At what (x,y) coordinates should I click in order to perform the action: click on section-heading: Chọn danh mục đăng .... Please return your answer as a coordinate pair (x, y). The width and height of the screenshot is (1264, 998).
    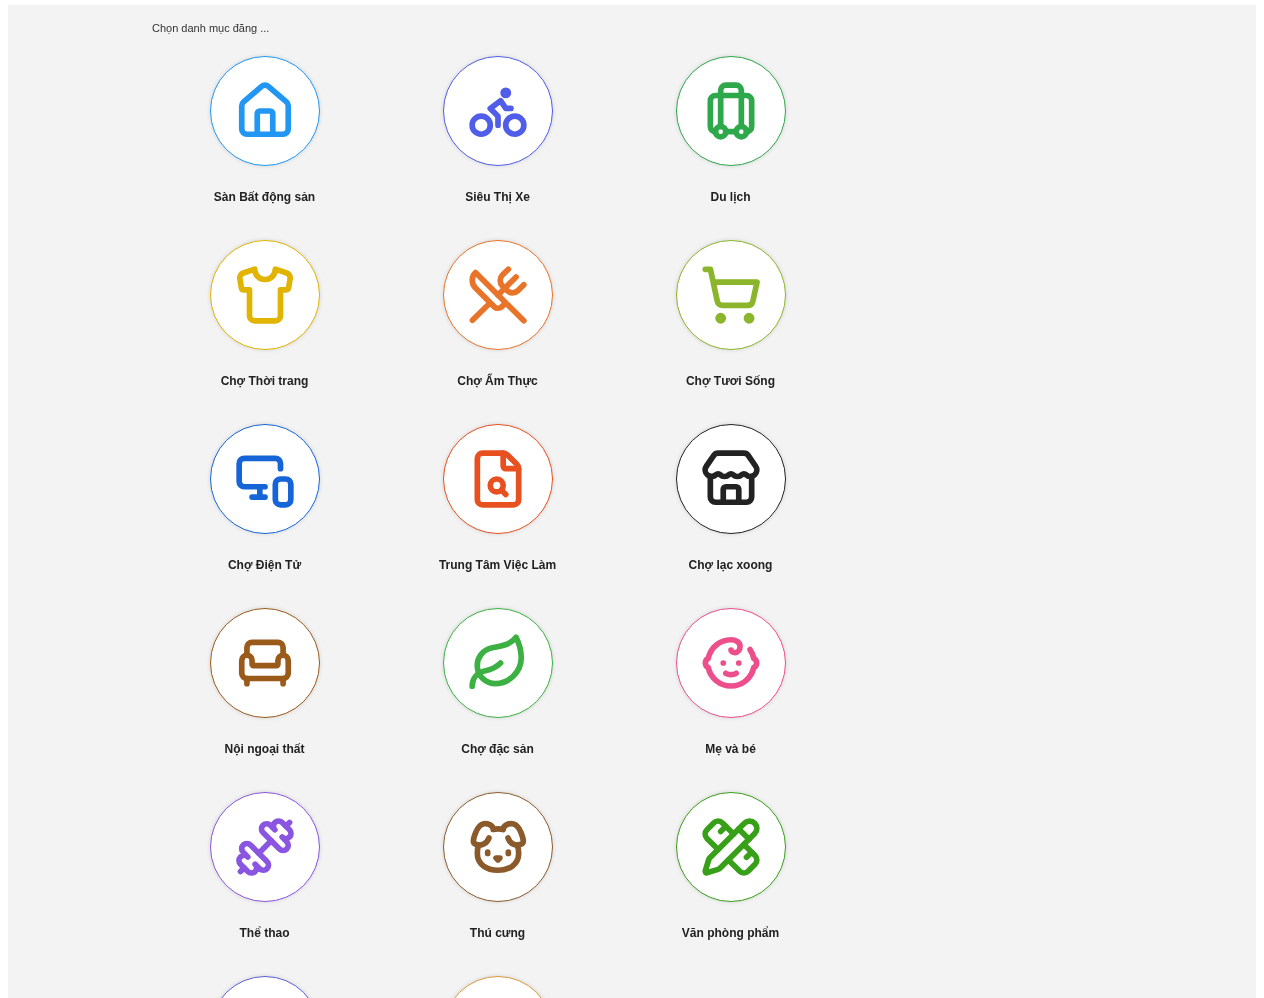
    Looking at the image, I should click on (211, 28).